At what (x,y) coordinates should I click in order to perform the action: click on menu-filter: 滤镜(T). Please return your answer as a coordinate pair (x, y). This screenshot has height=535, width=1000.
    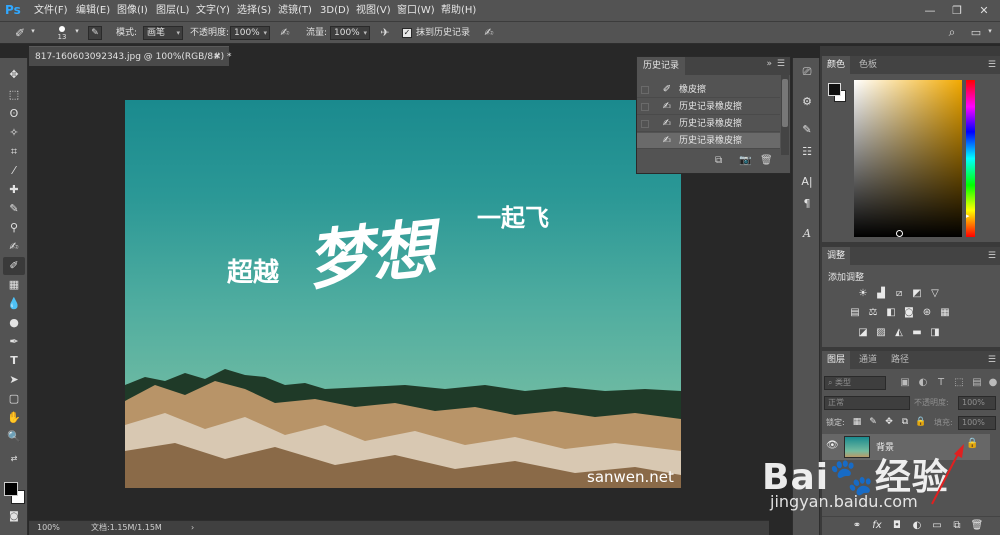
    Looking at the image, I should click on (295, 11).